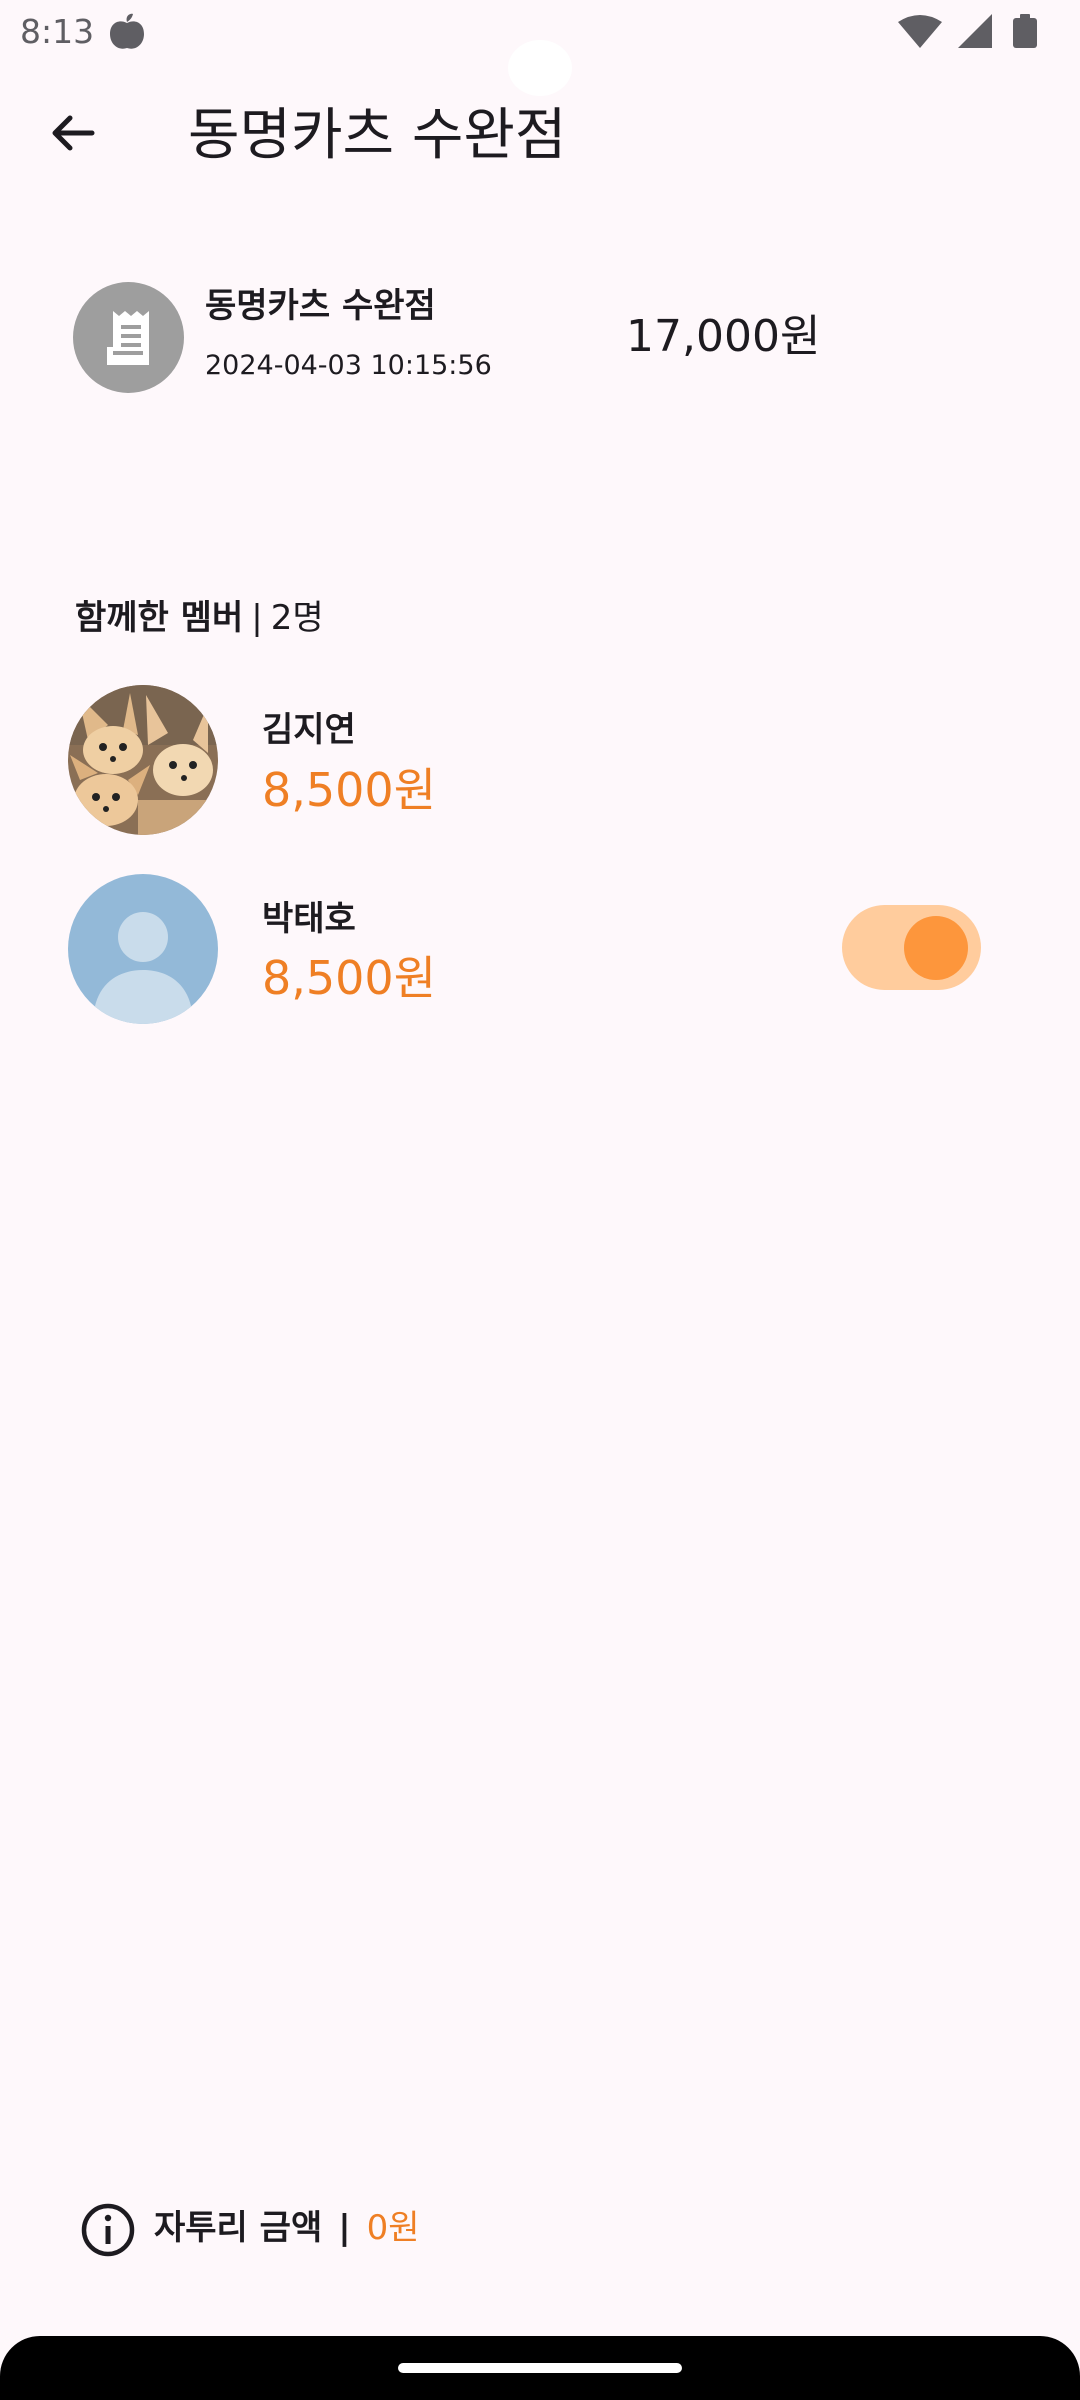 This screenshot has width=1080, height=2400. I want to click on back-button, so click(73, 133).